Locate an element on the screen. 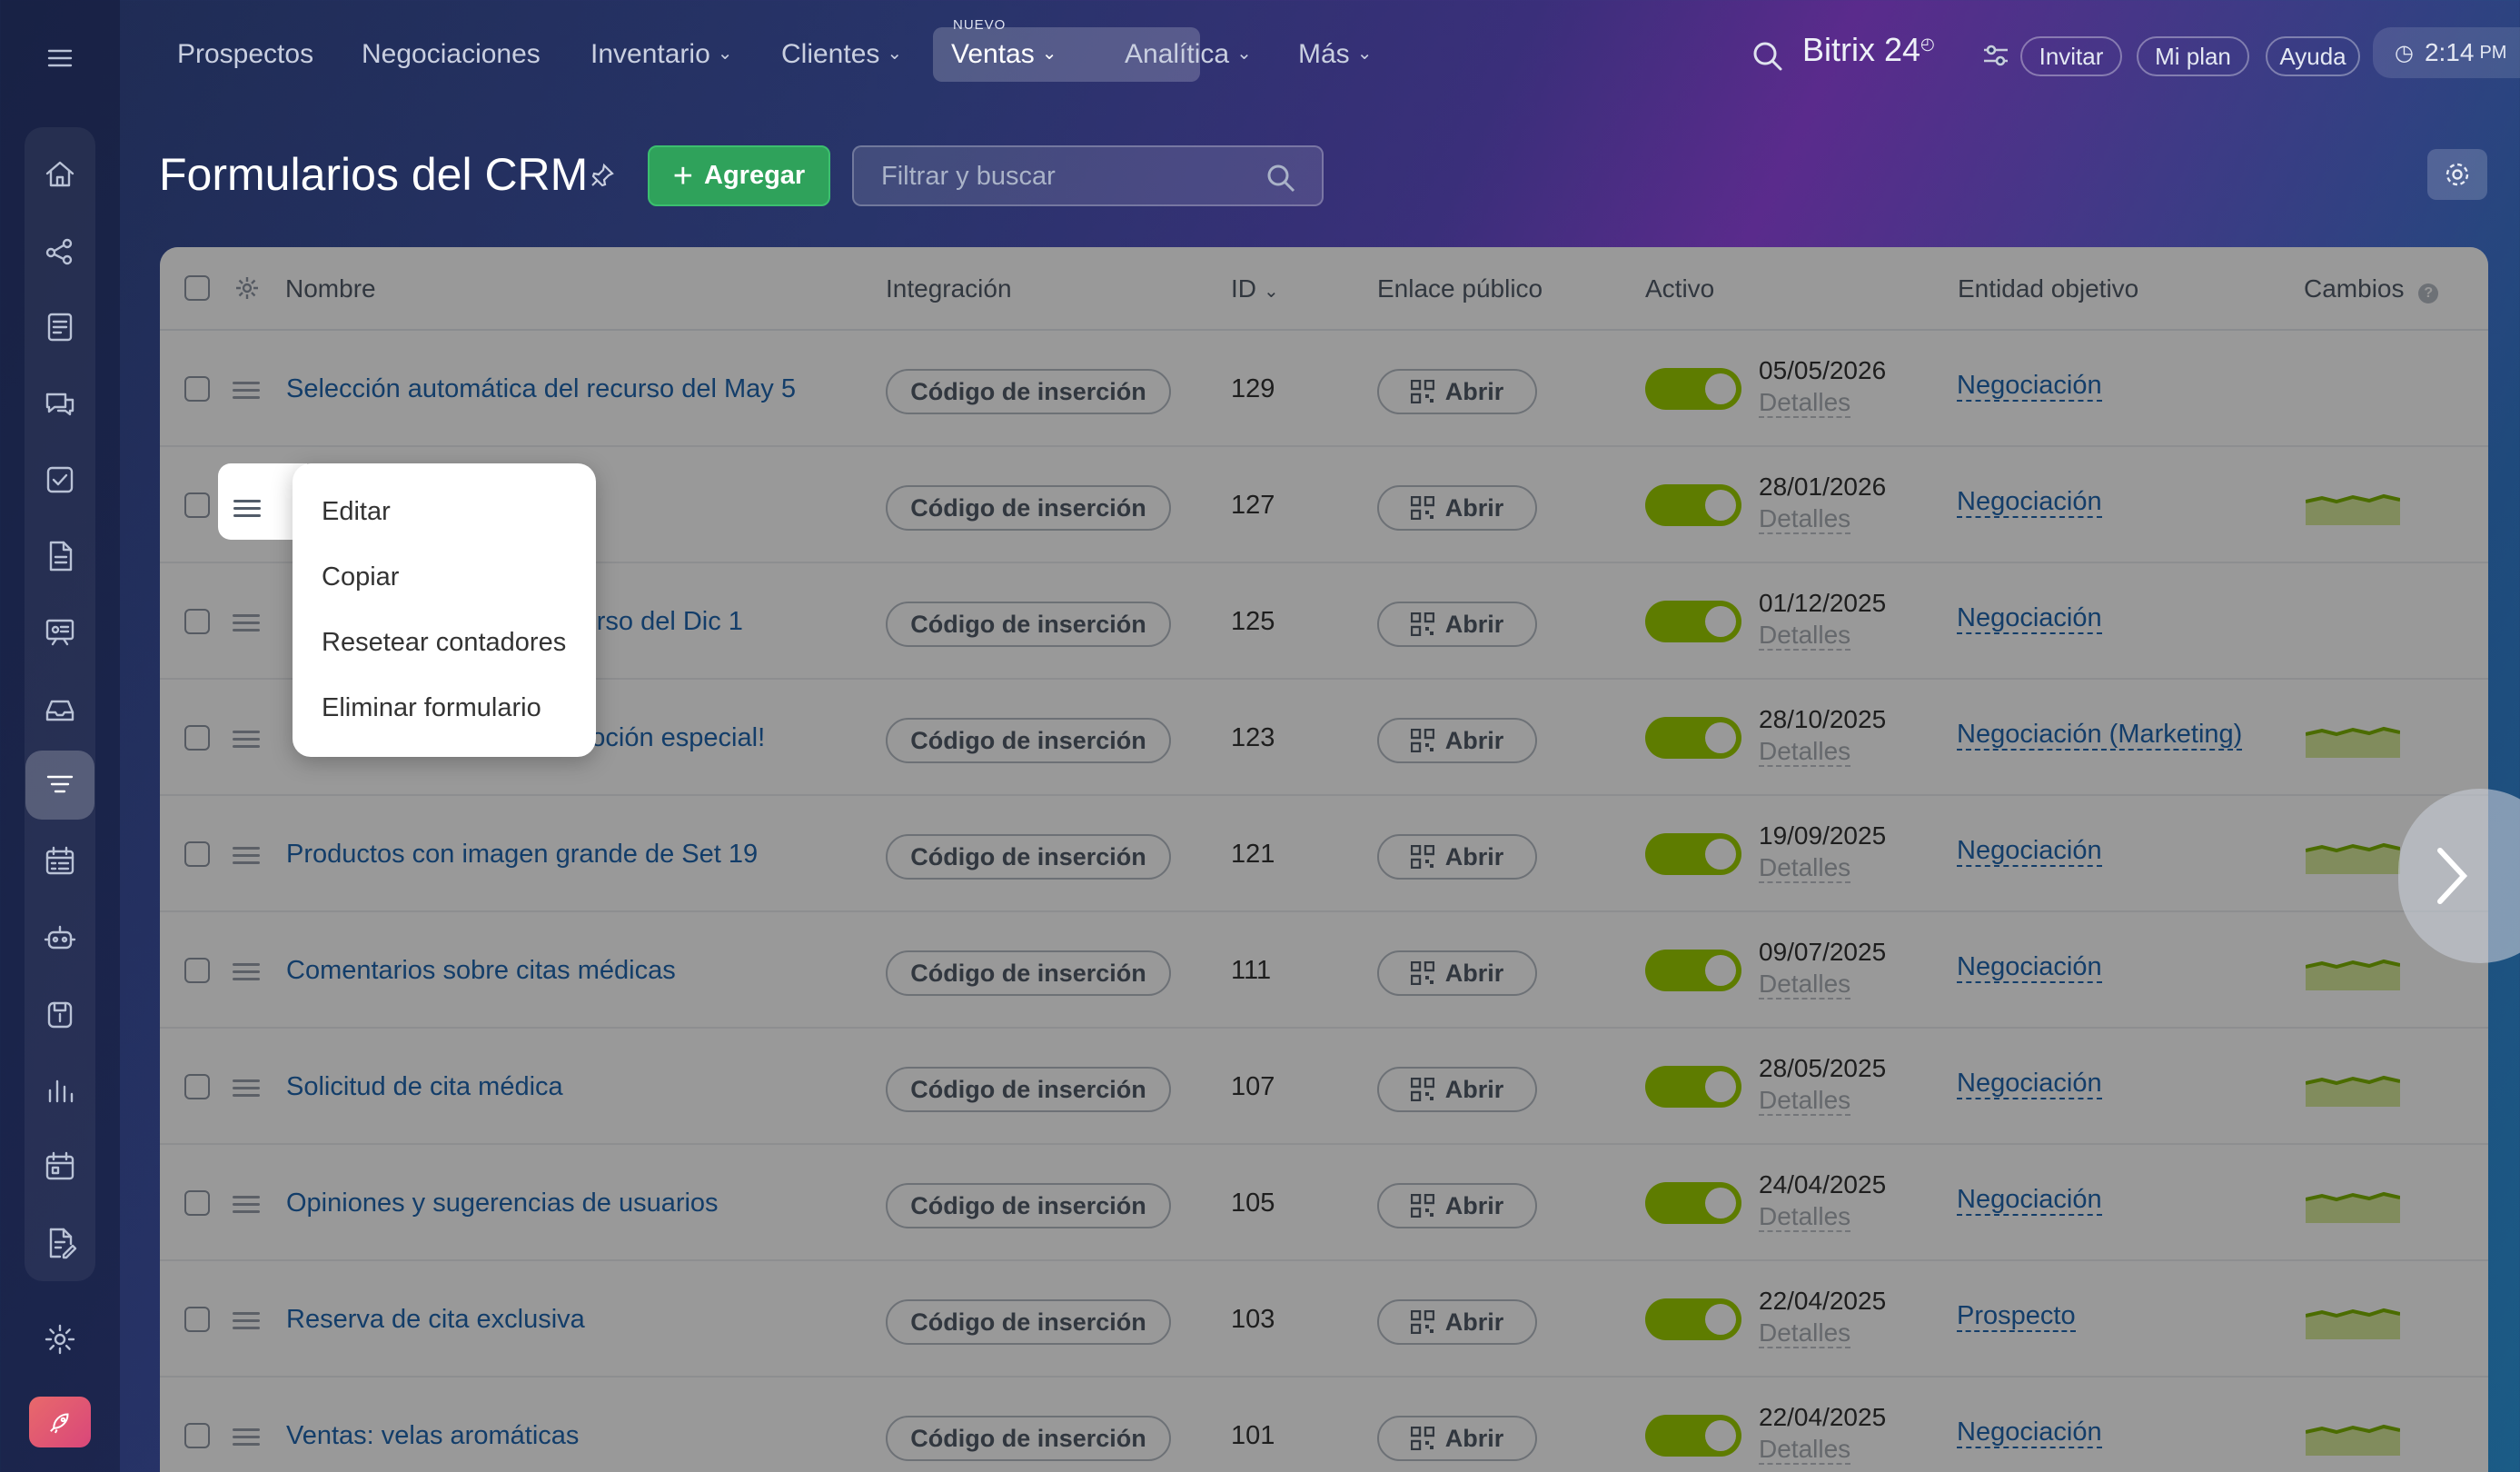  help-button: Ayuda is located at coordinates (2313, 56).